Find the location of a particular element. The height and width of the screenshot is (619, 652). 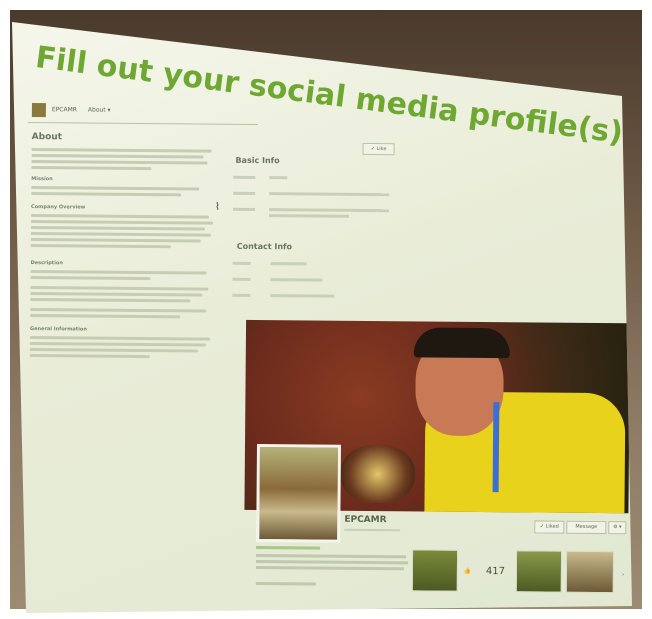

photos-thumbnail is located at coordinates (435, 570).